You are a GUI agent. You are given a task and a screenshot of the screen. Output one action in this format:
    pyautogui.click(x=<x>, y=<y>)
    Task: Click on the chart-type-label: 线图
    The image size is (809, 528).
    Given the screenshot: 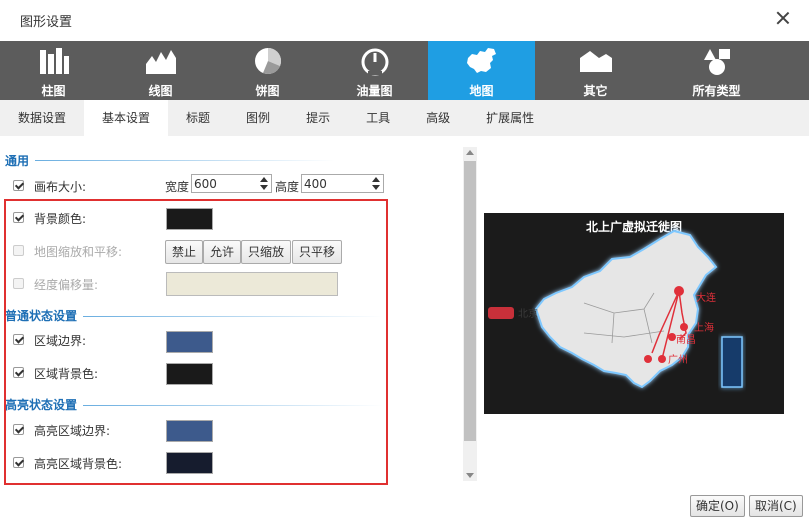 What is the action you would take?
    pyautogui.click(x=160, y=91)
    